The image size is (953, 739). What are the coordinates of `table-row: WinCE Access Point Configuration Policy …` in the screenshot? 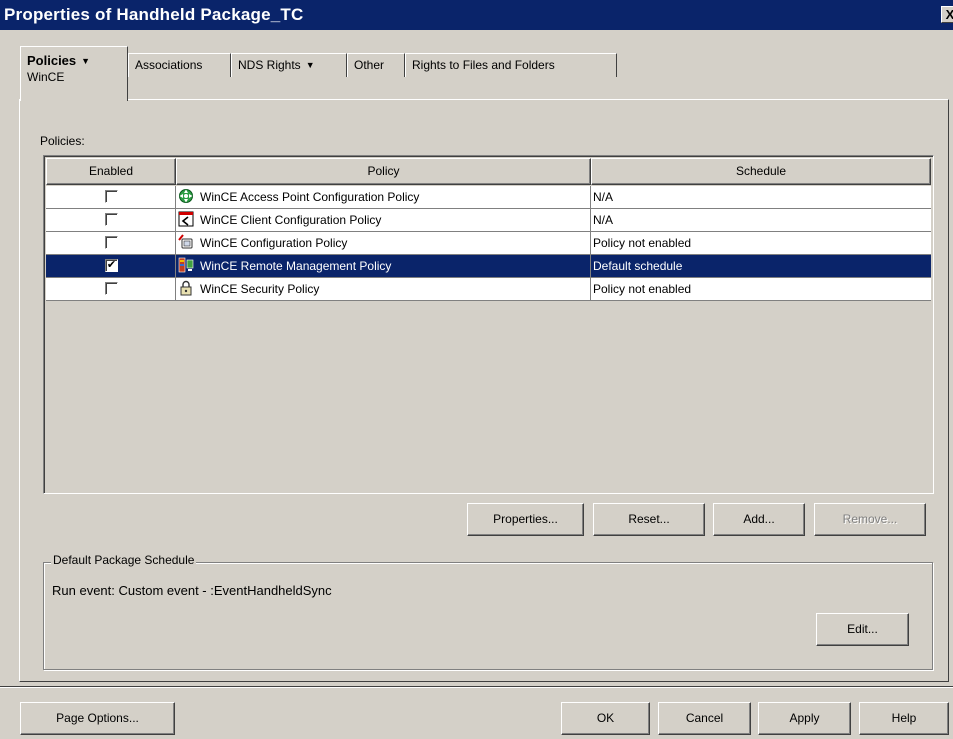 It's located at (488, 197).